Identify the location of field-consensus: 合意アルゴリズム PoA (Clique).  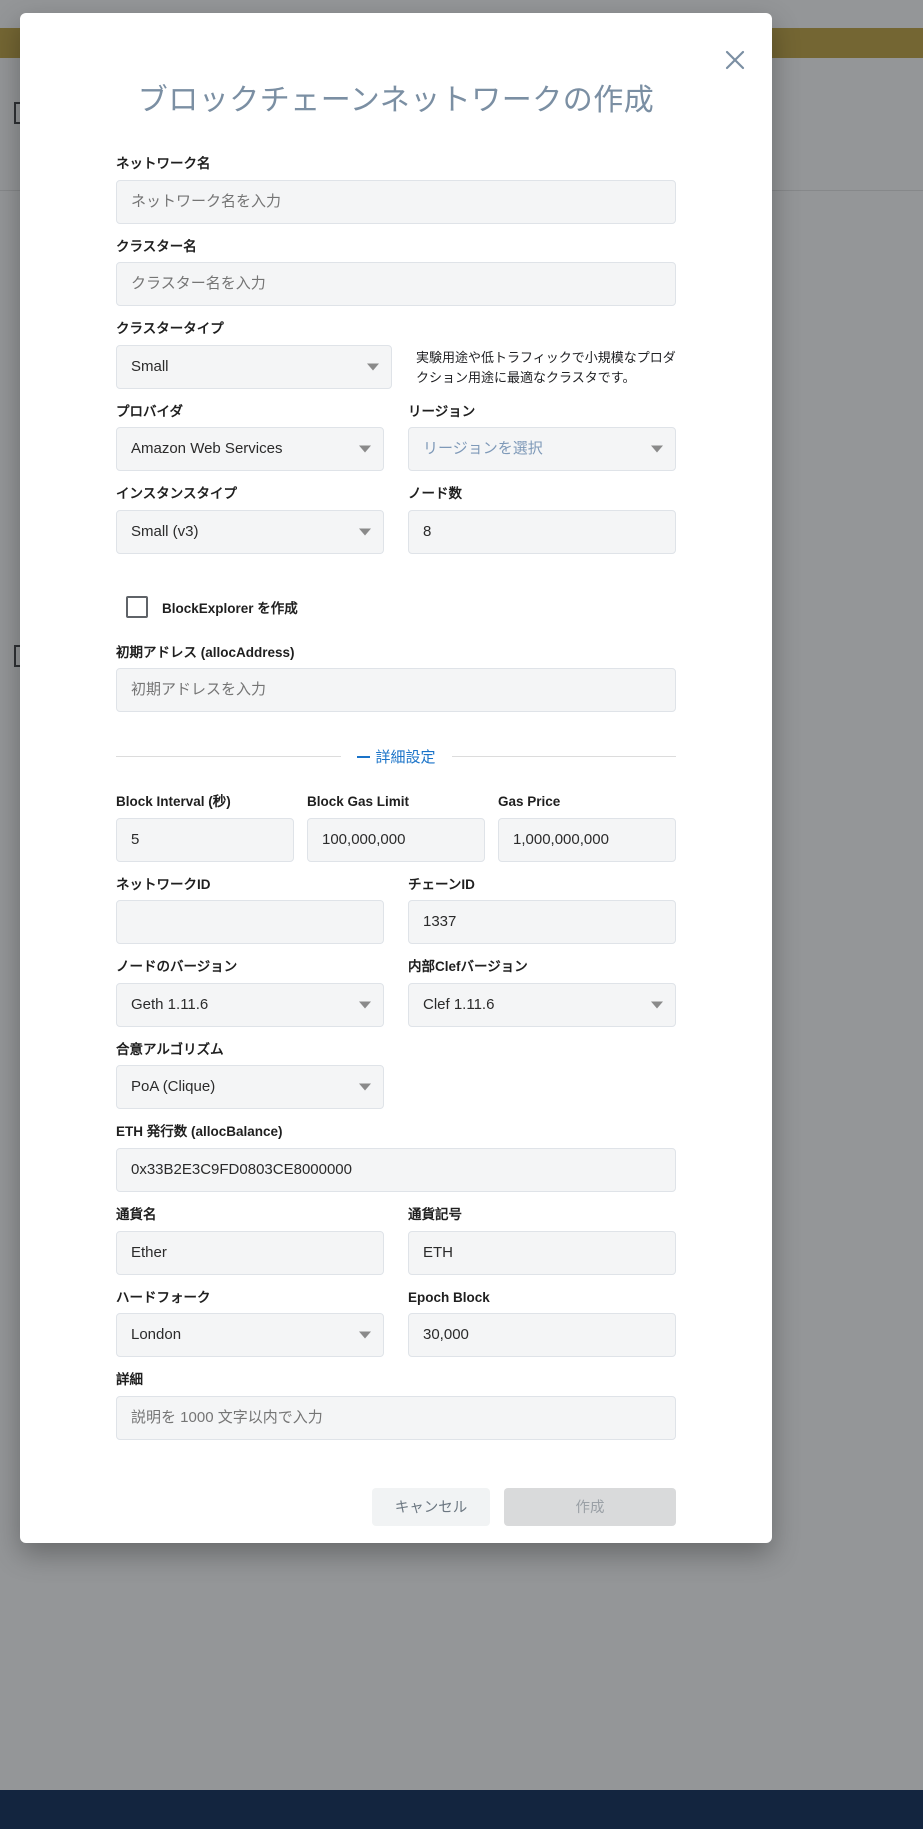
(250, 1075).